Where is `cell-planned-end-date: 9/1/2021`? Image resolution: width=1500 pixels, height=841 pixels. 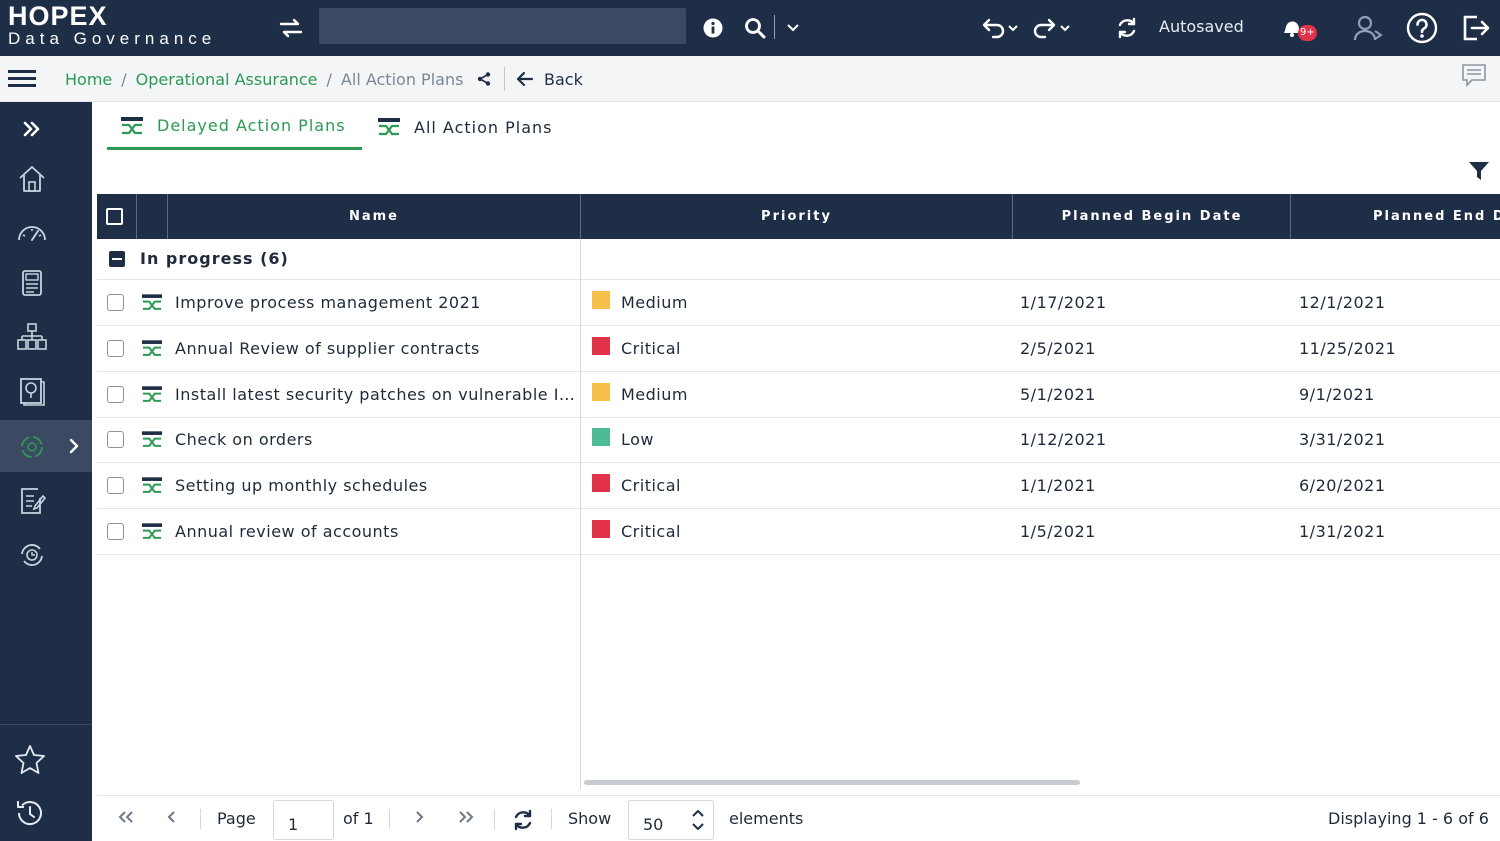
cell-planned-end-date: 9/1/2021 is located at coordinates (1337, 394).